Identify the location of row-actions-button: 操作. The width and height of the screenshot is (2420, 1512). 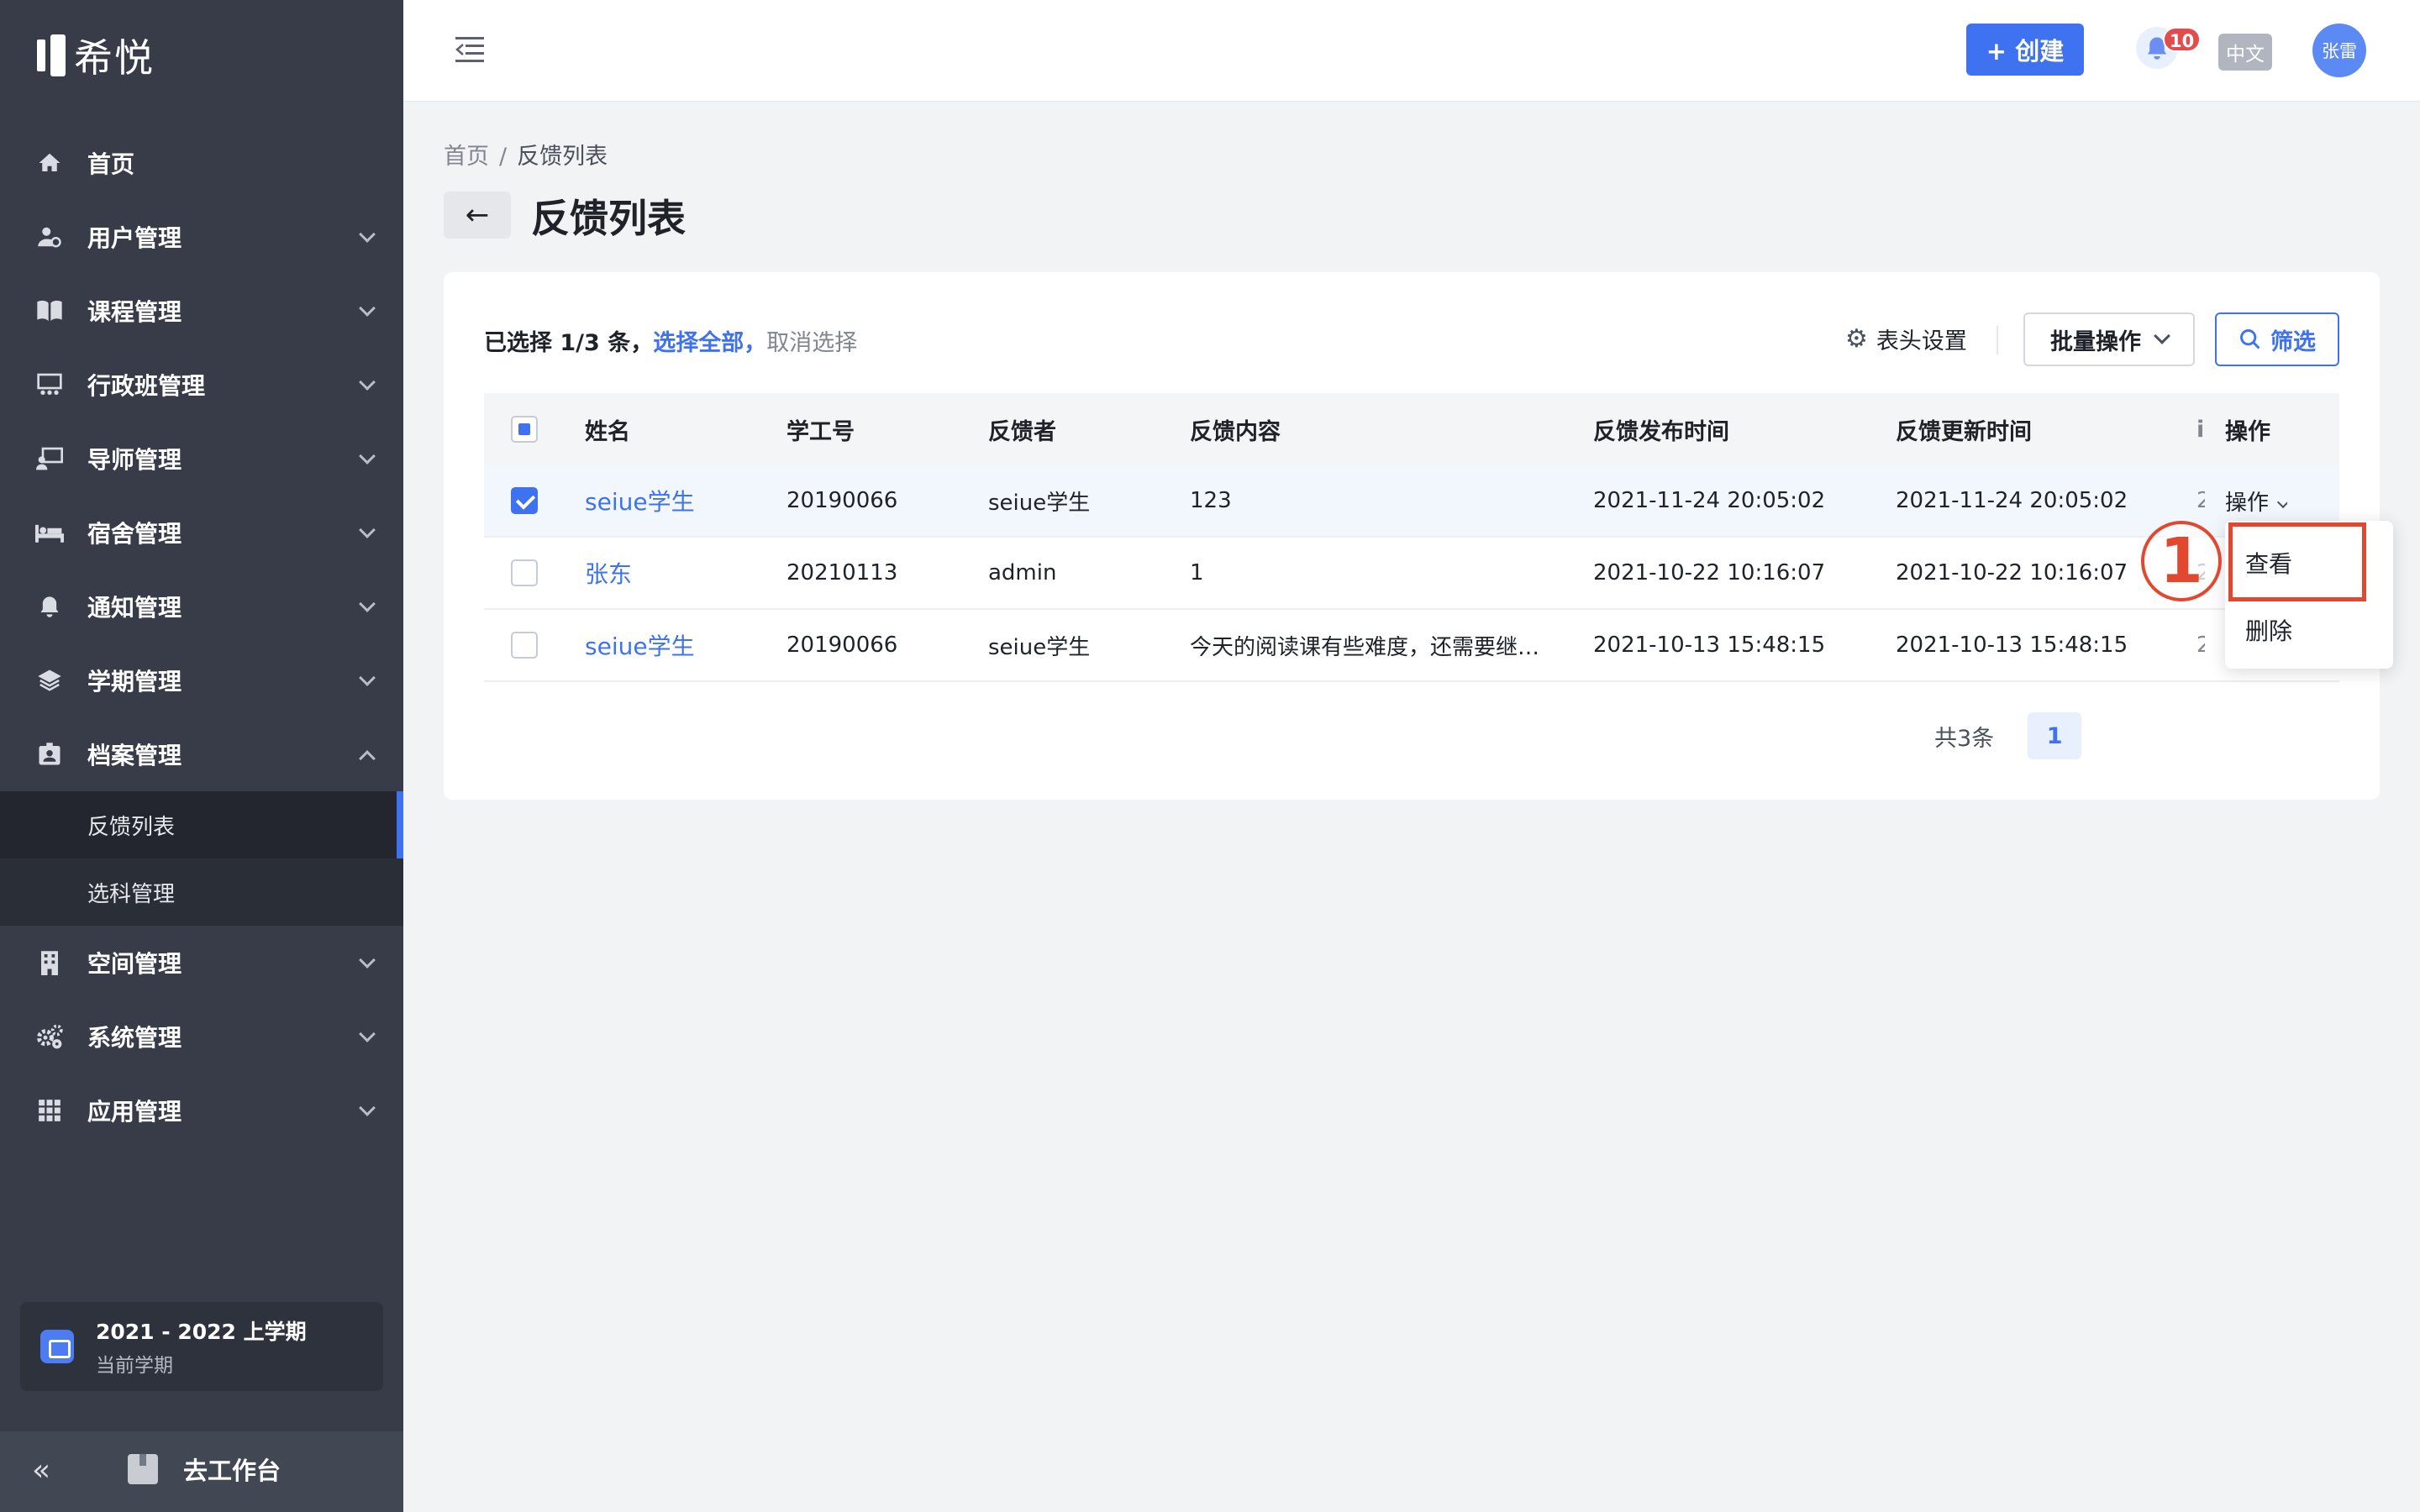
(2256, 501).